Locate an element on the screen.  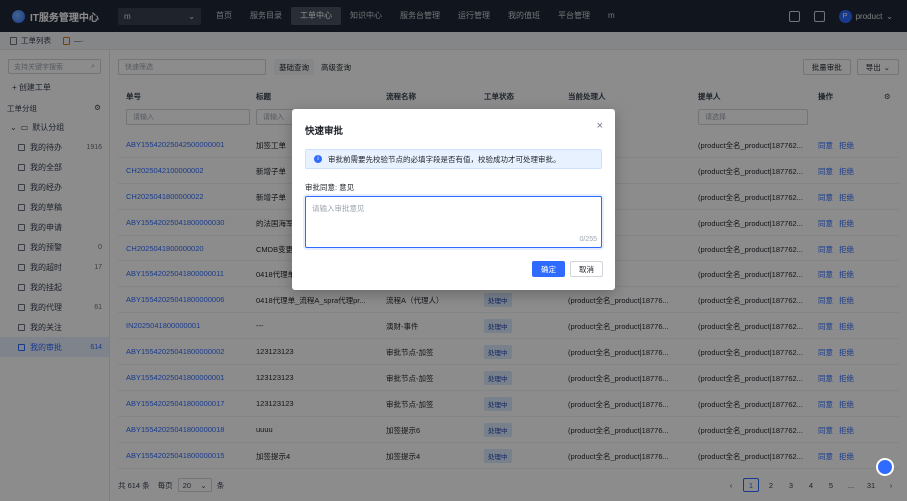
assistant-float-button is located at coordinates (885, 467).